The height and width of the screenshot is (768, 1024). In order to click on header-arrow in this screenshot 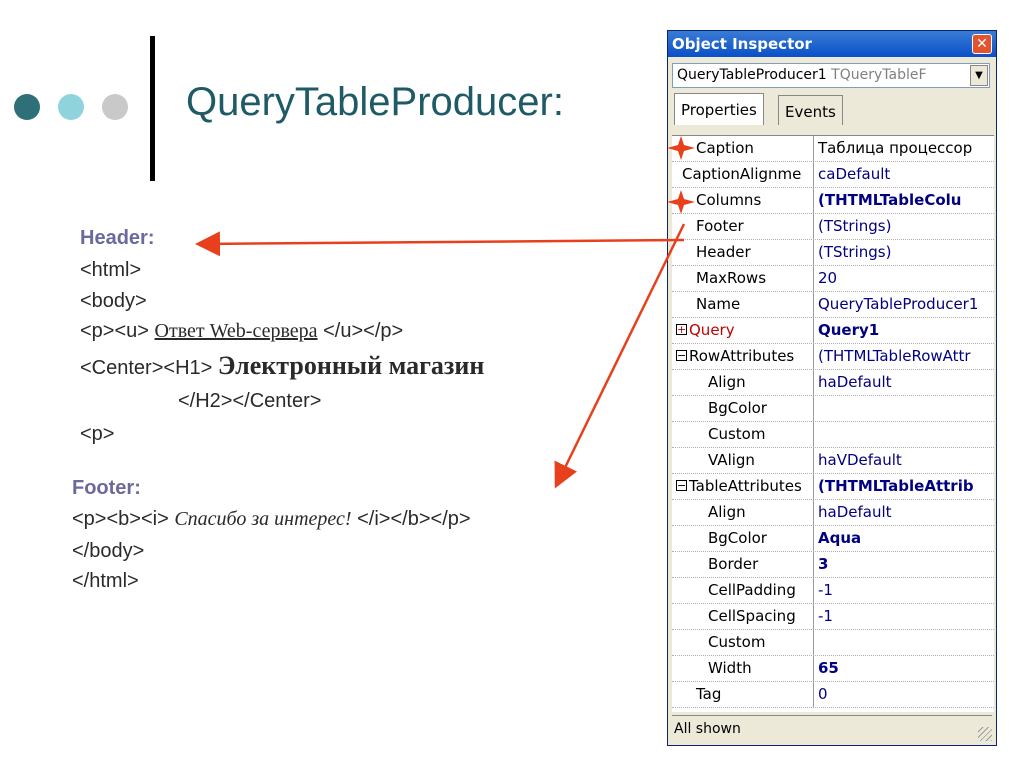, I will do `click(440, 244)`.